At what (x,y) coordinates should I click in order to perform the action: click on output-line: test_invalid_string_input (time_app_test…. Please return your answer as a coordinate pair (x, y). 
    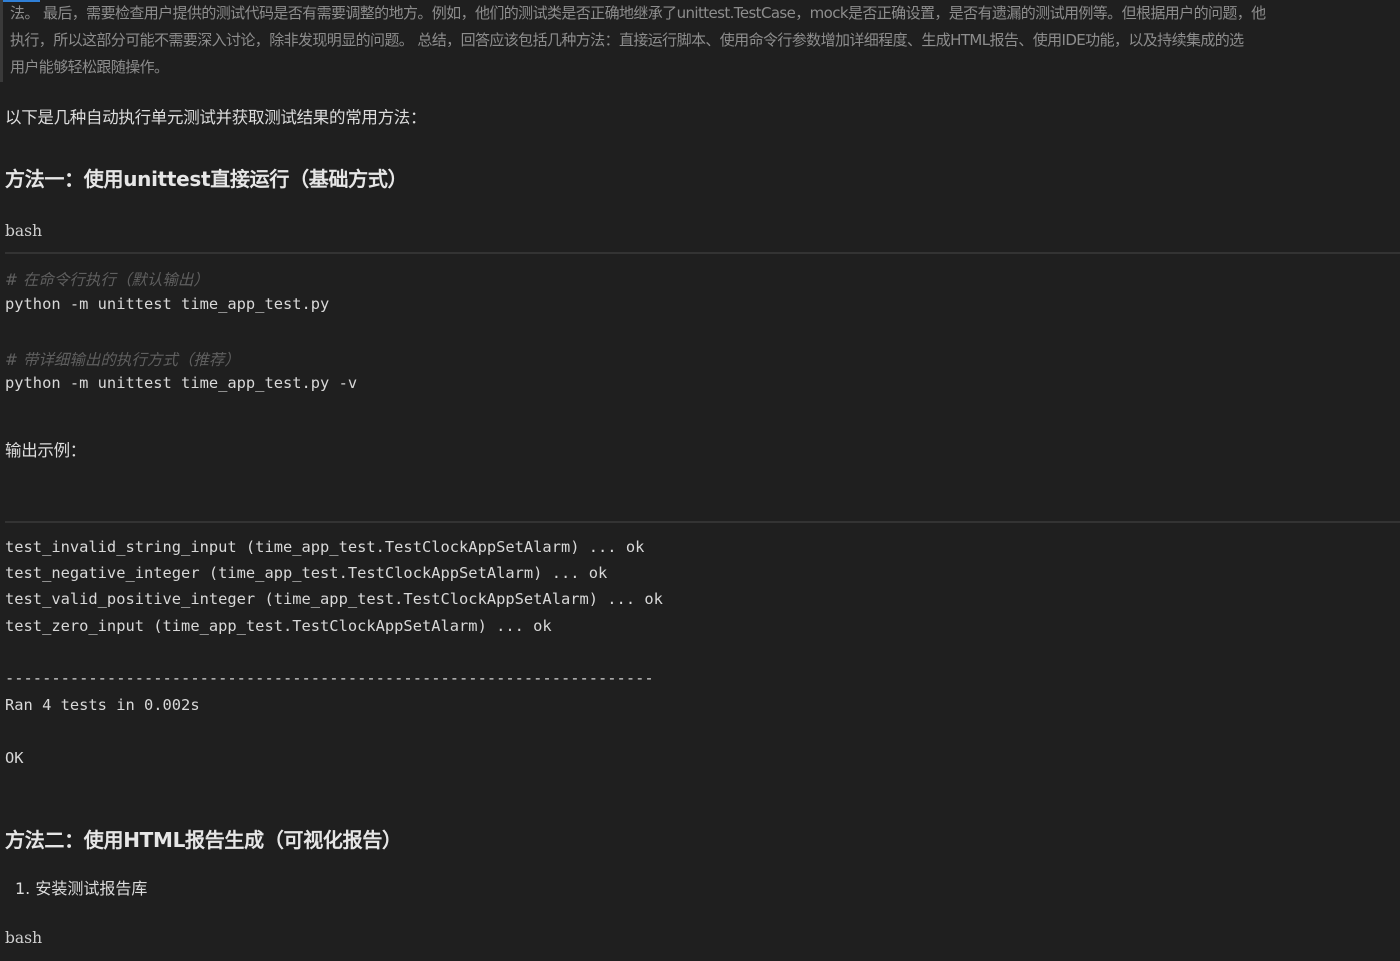
    Looking at the image, I should click on (325, 547).